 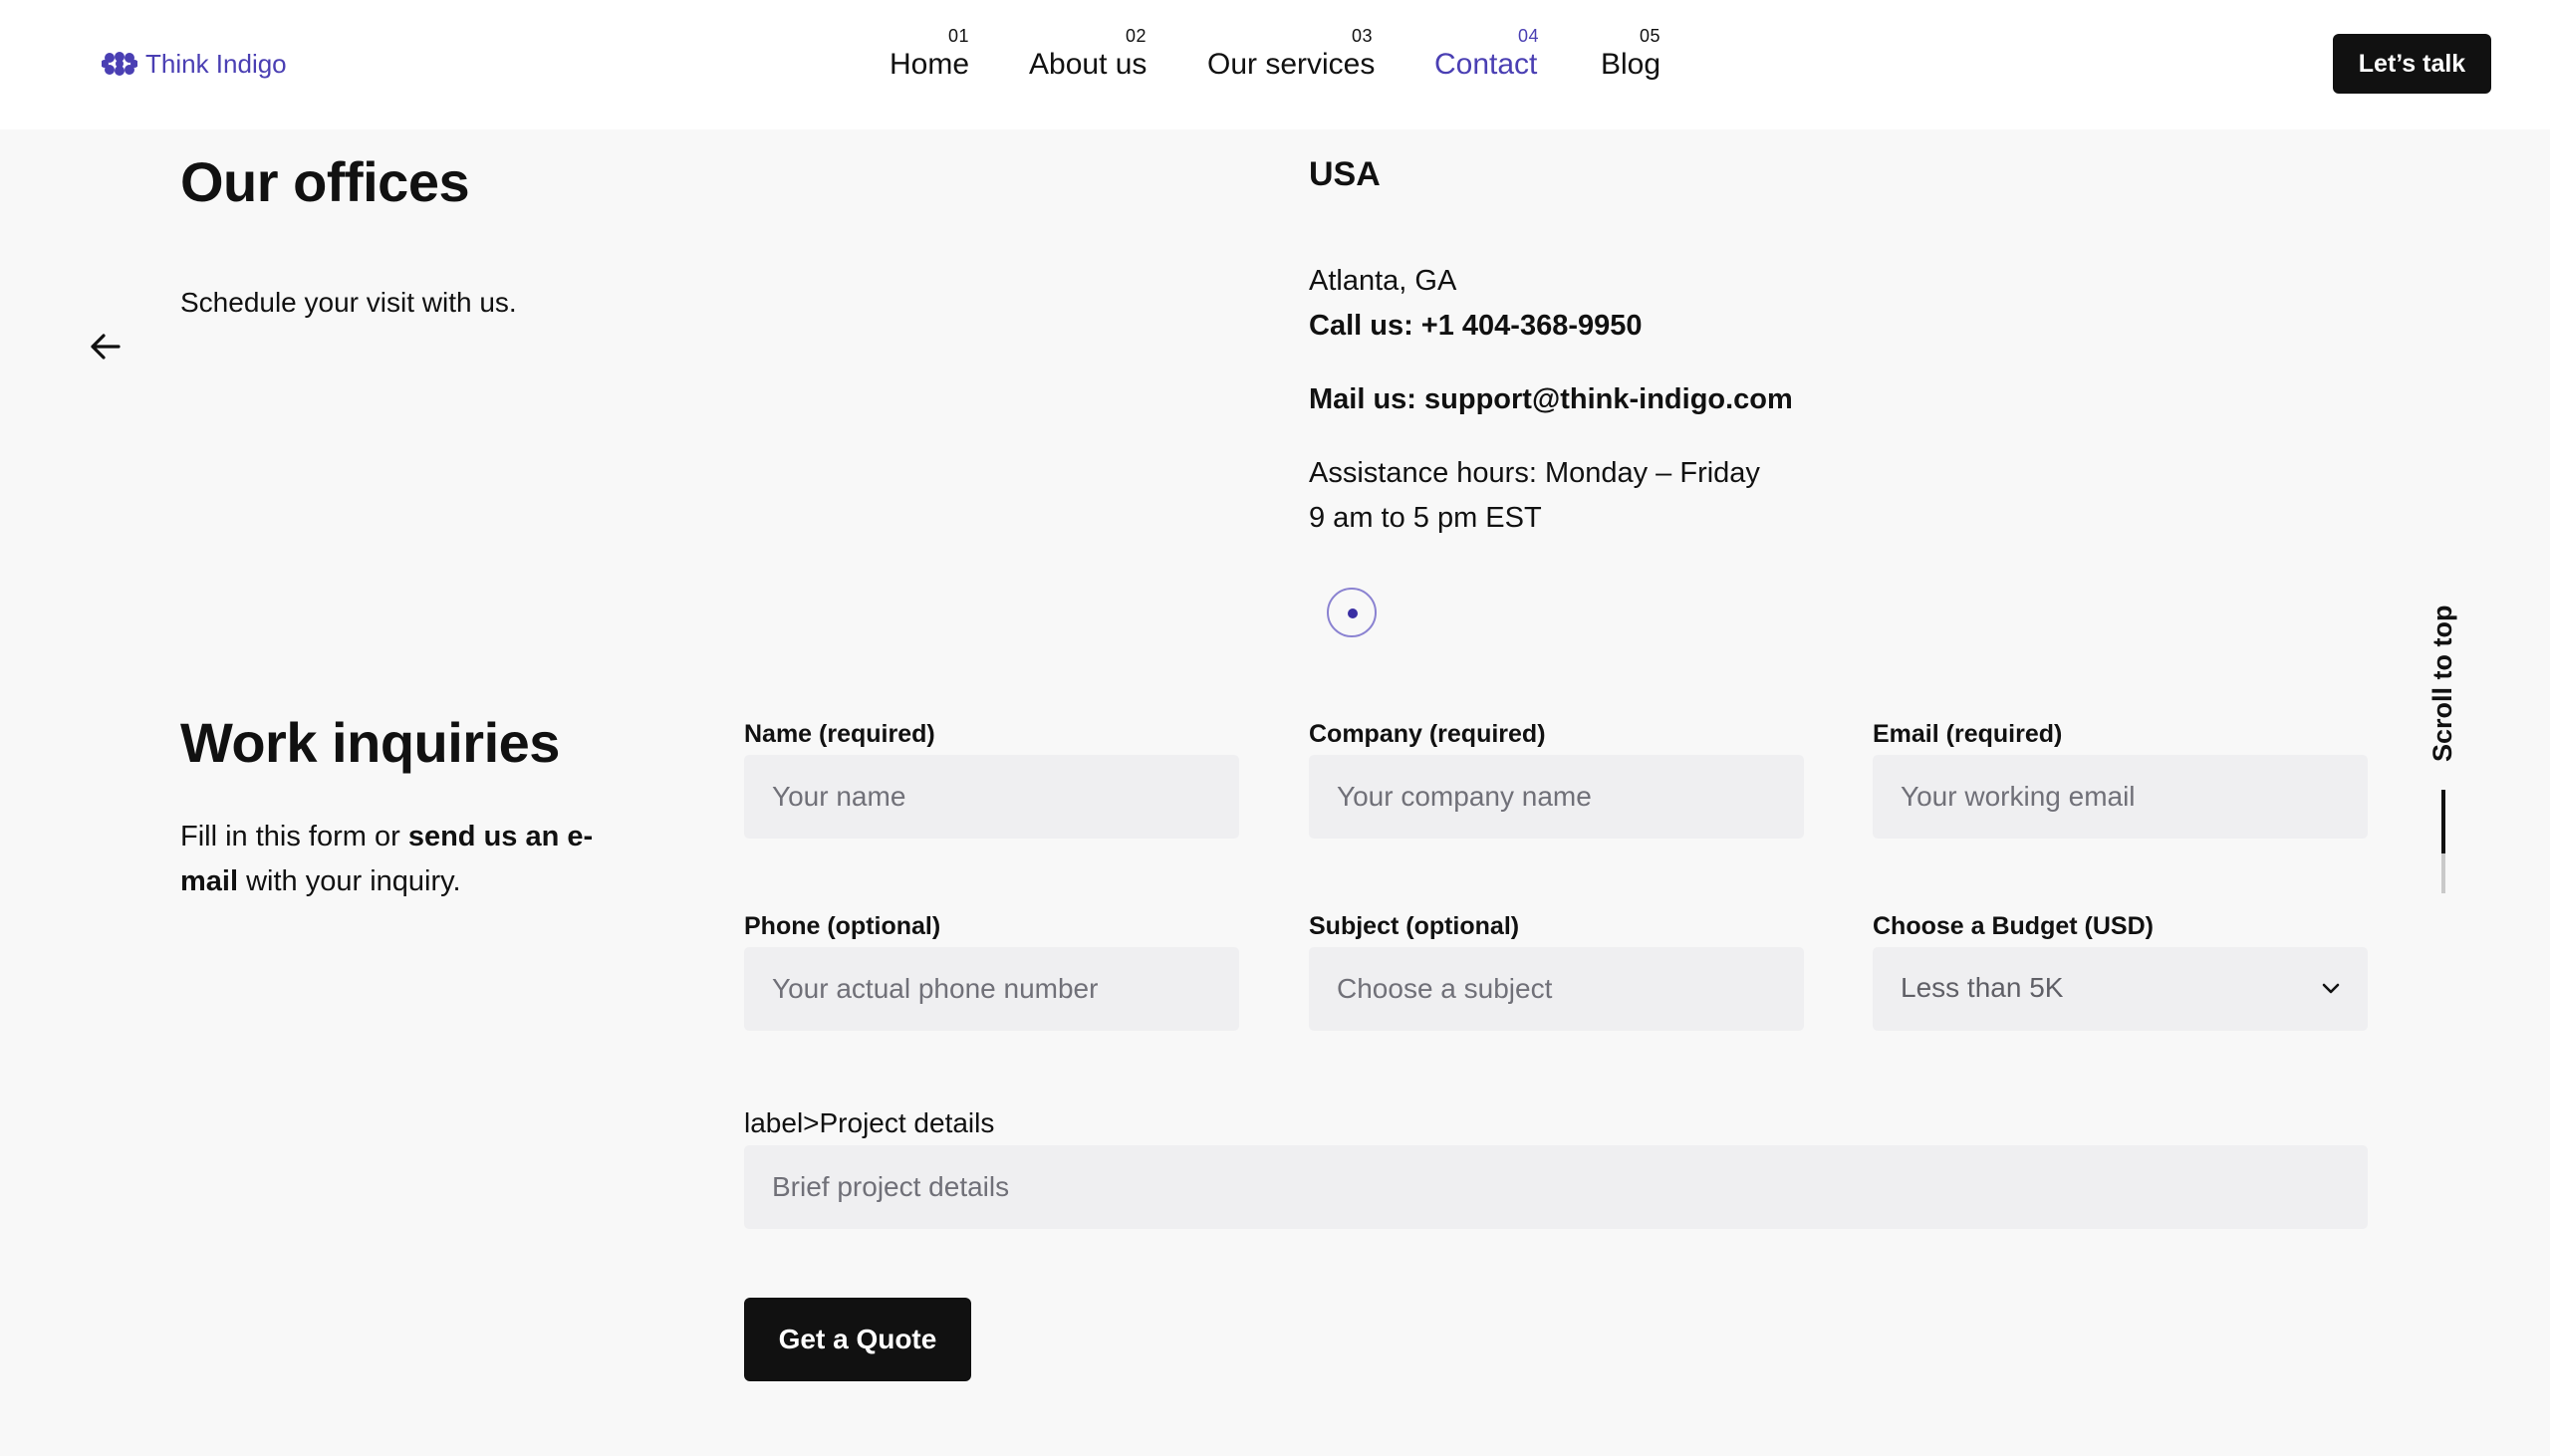 What do you see at coordinates (1476, 326) in the screenshot?
I see `office-phone: Call us: +1 404-368-9950` at bounding box center [1476, 326].